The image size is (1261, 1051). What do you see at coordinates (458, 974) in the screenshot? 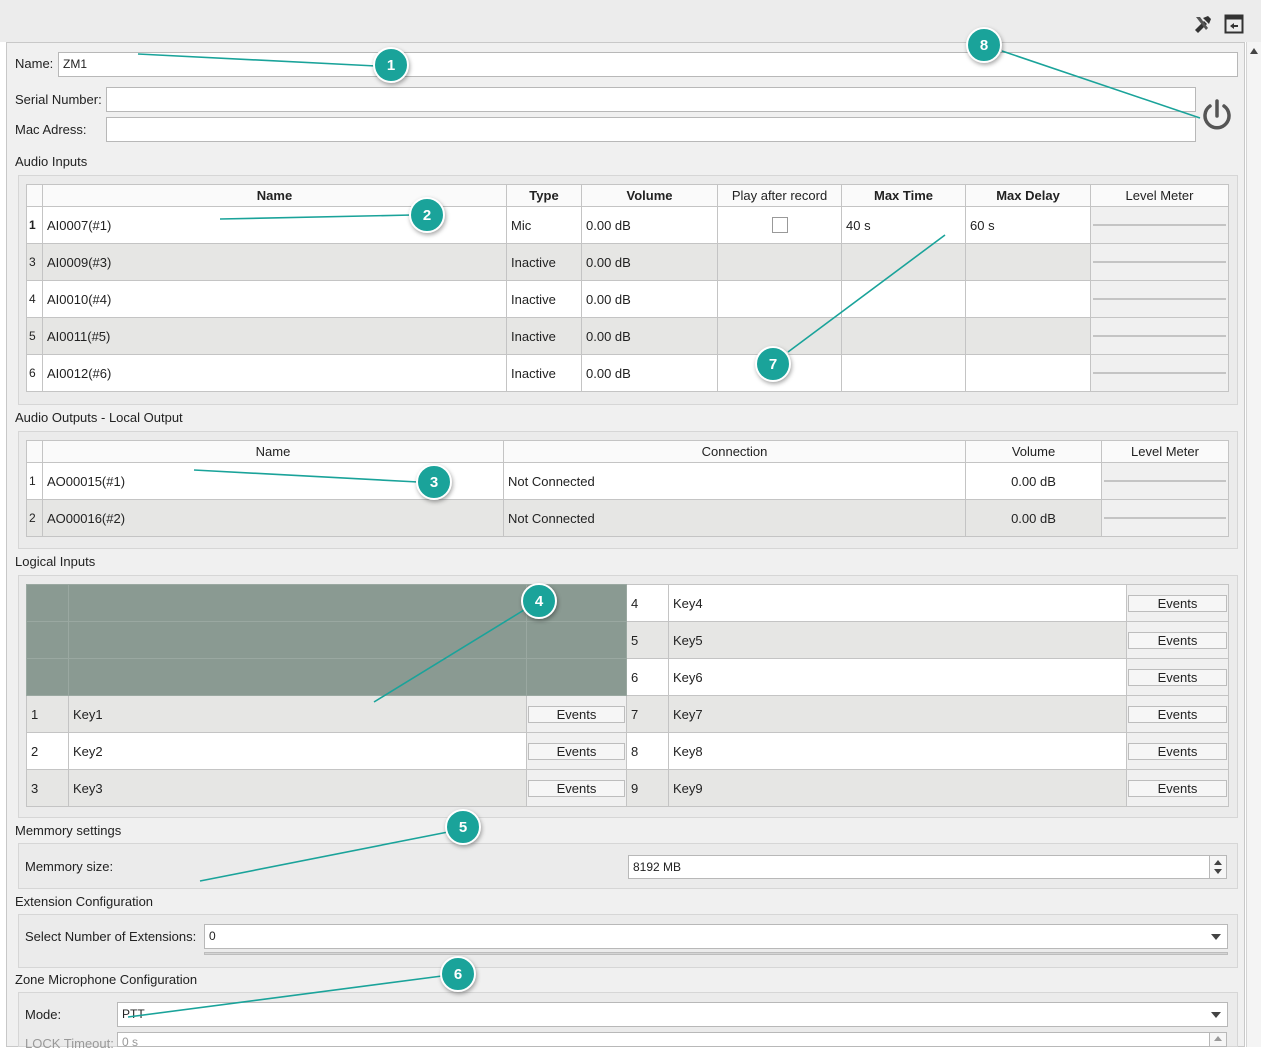
I see `callout-badge: 6` at bounding box center [458, 974].